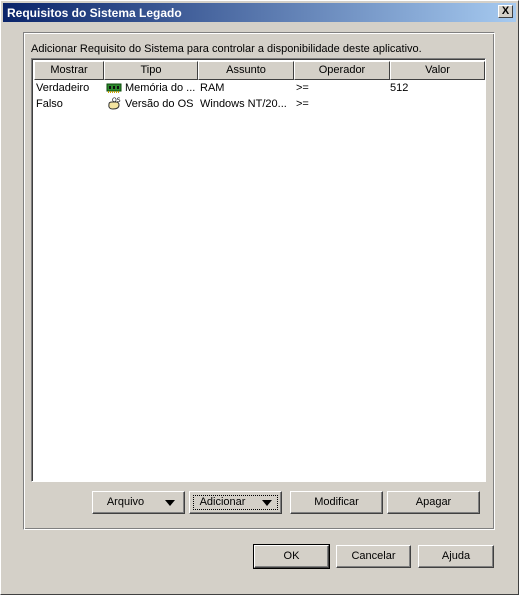 The height and width of the screenshot is (595, 519). What do you see at coordinates (49, 104) in the screenshot?
I see `cell-mostrar: Falso` at bounding box center [49, 104].